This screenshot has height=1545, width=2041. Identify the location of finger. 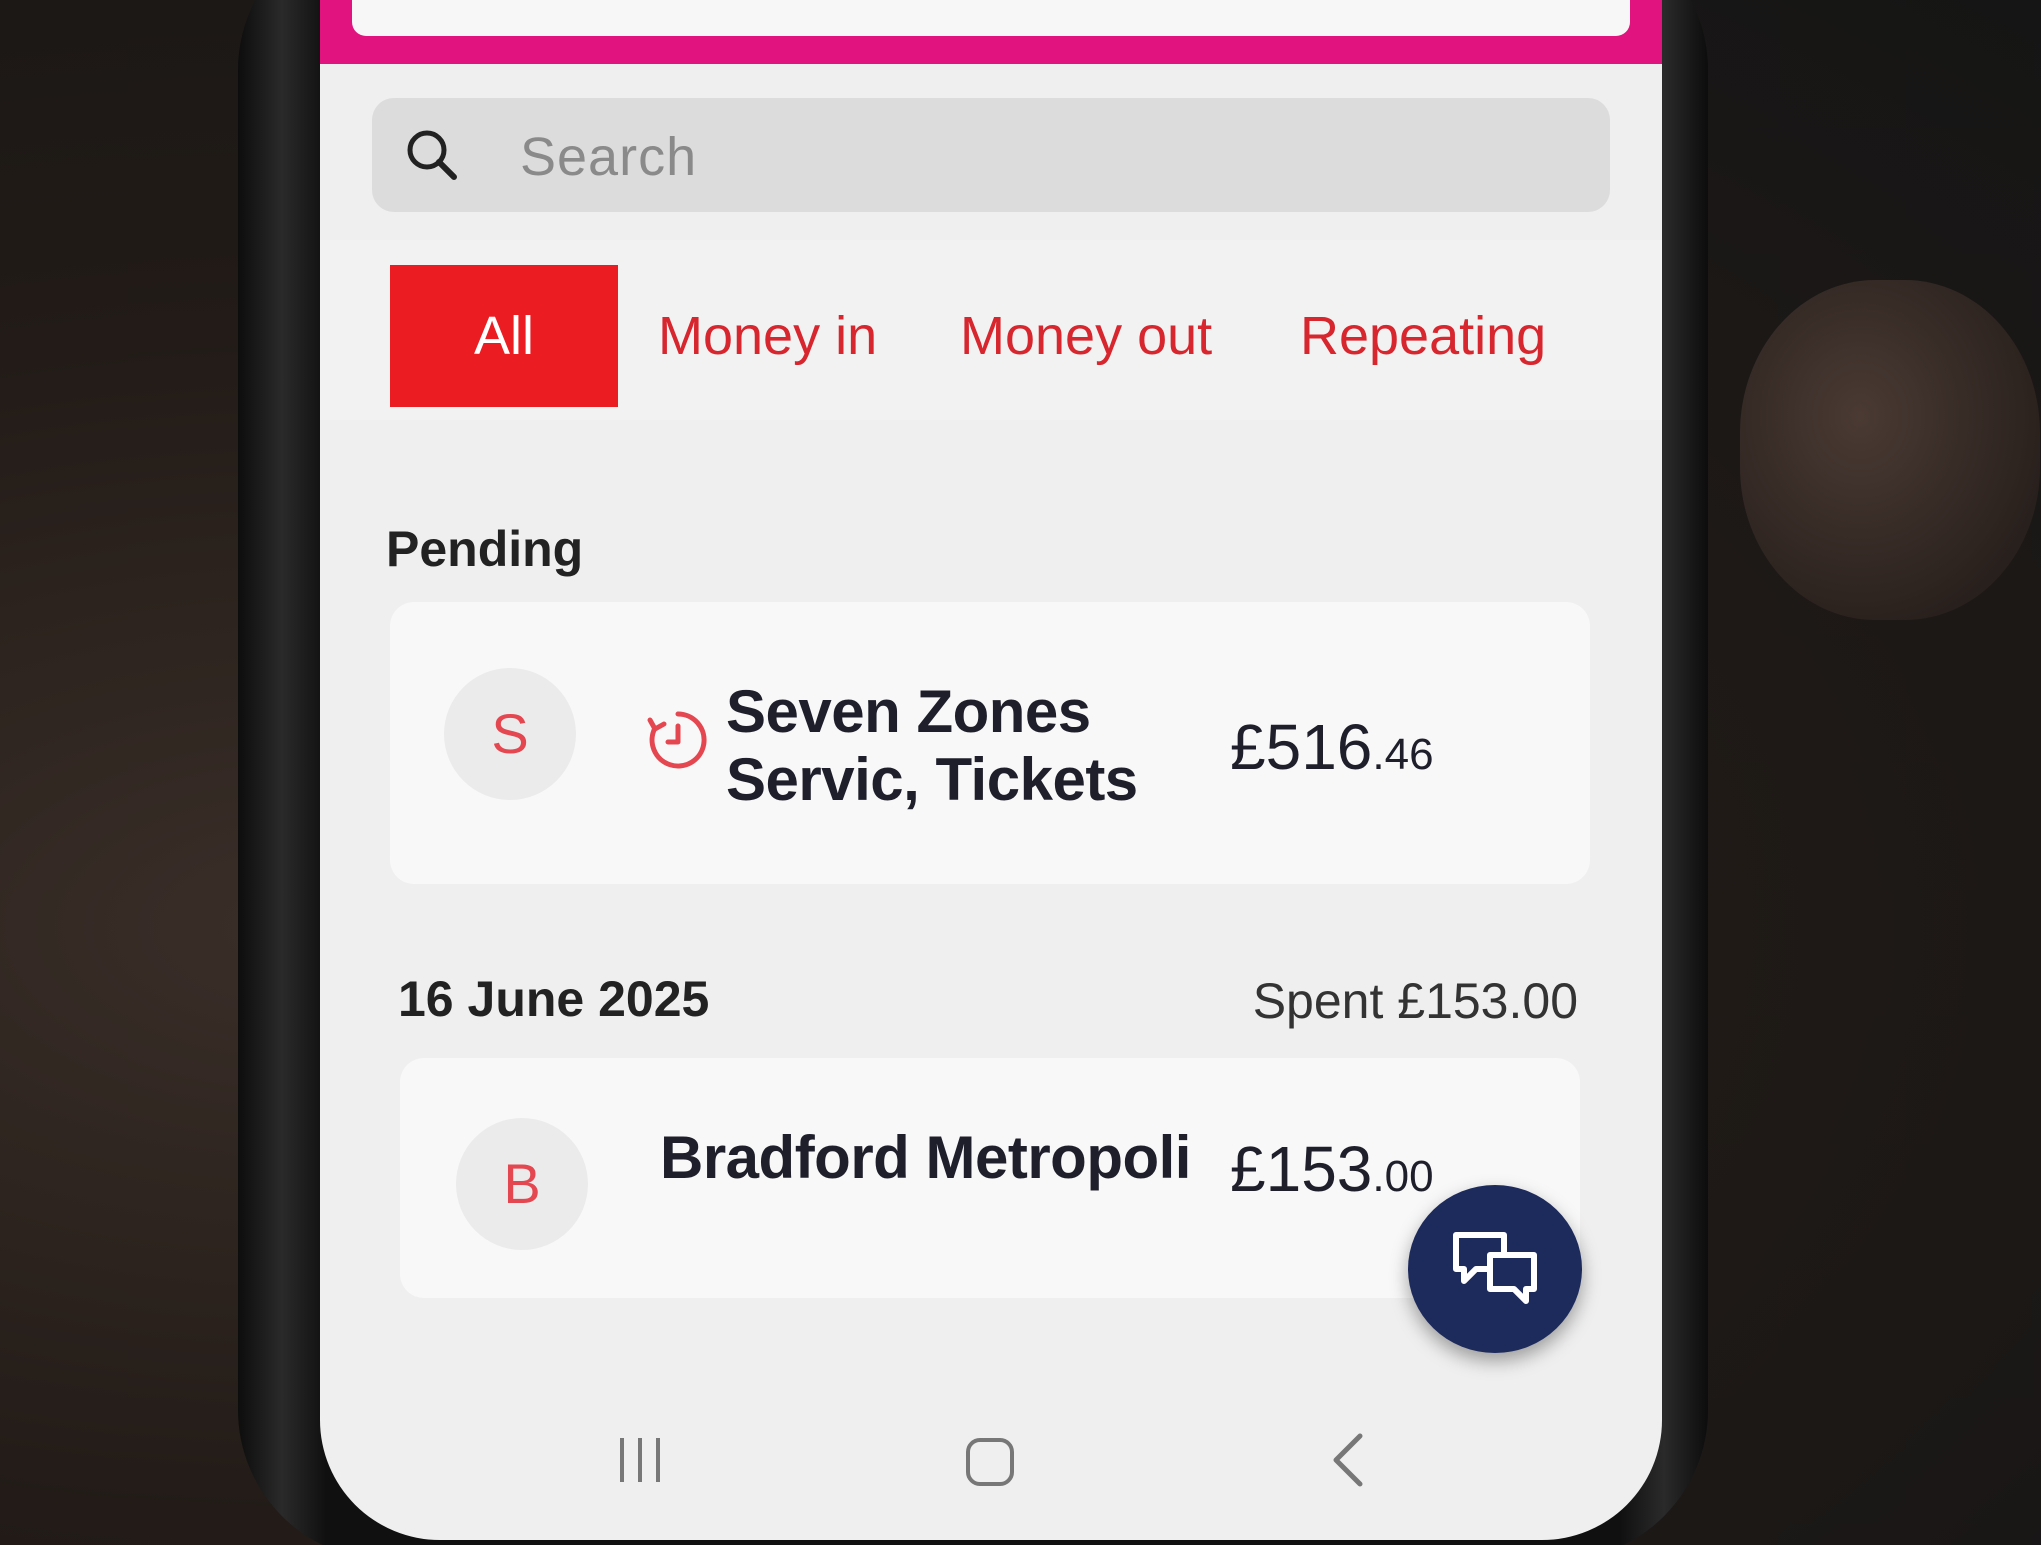
(1890, 450).